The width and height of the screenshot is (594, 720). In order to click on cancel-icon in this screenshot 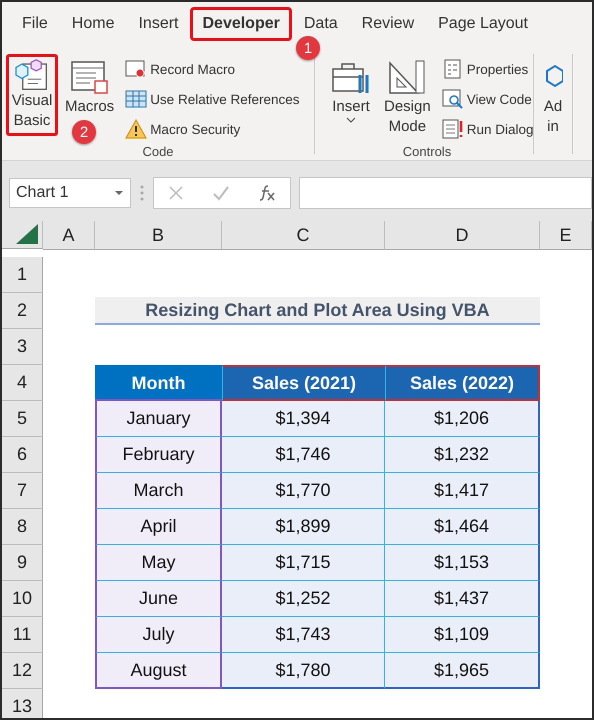, I will do `click(176, 193)`.